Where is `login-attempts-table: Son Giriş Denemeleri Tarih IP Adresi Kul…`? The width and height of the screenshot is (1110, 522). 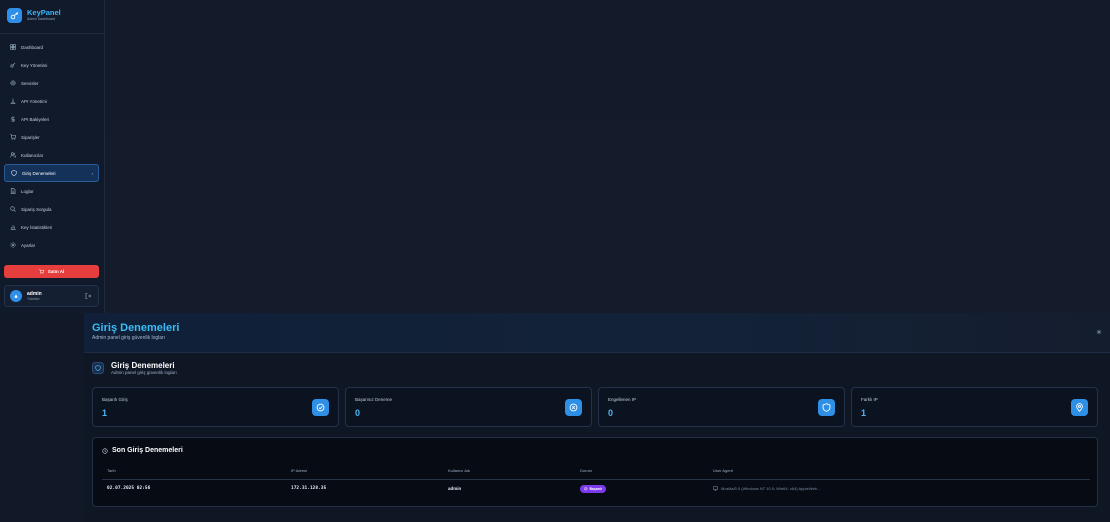
login-attempts-table: Son Giriş Denemeleri Tarih IP Adresi Kul… is located at coordinates (595, 472).